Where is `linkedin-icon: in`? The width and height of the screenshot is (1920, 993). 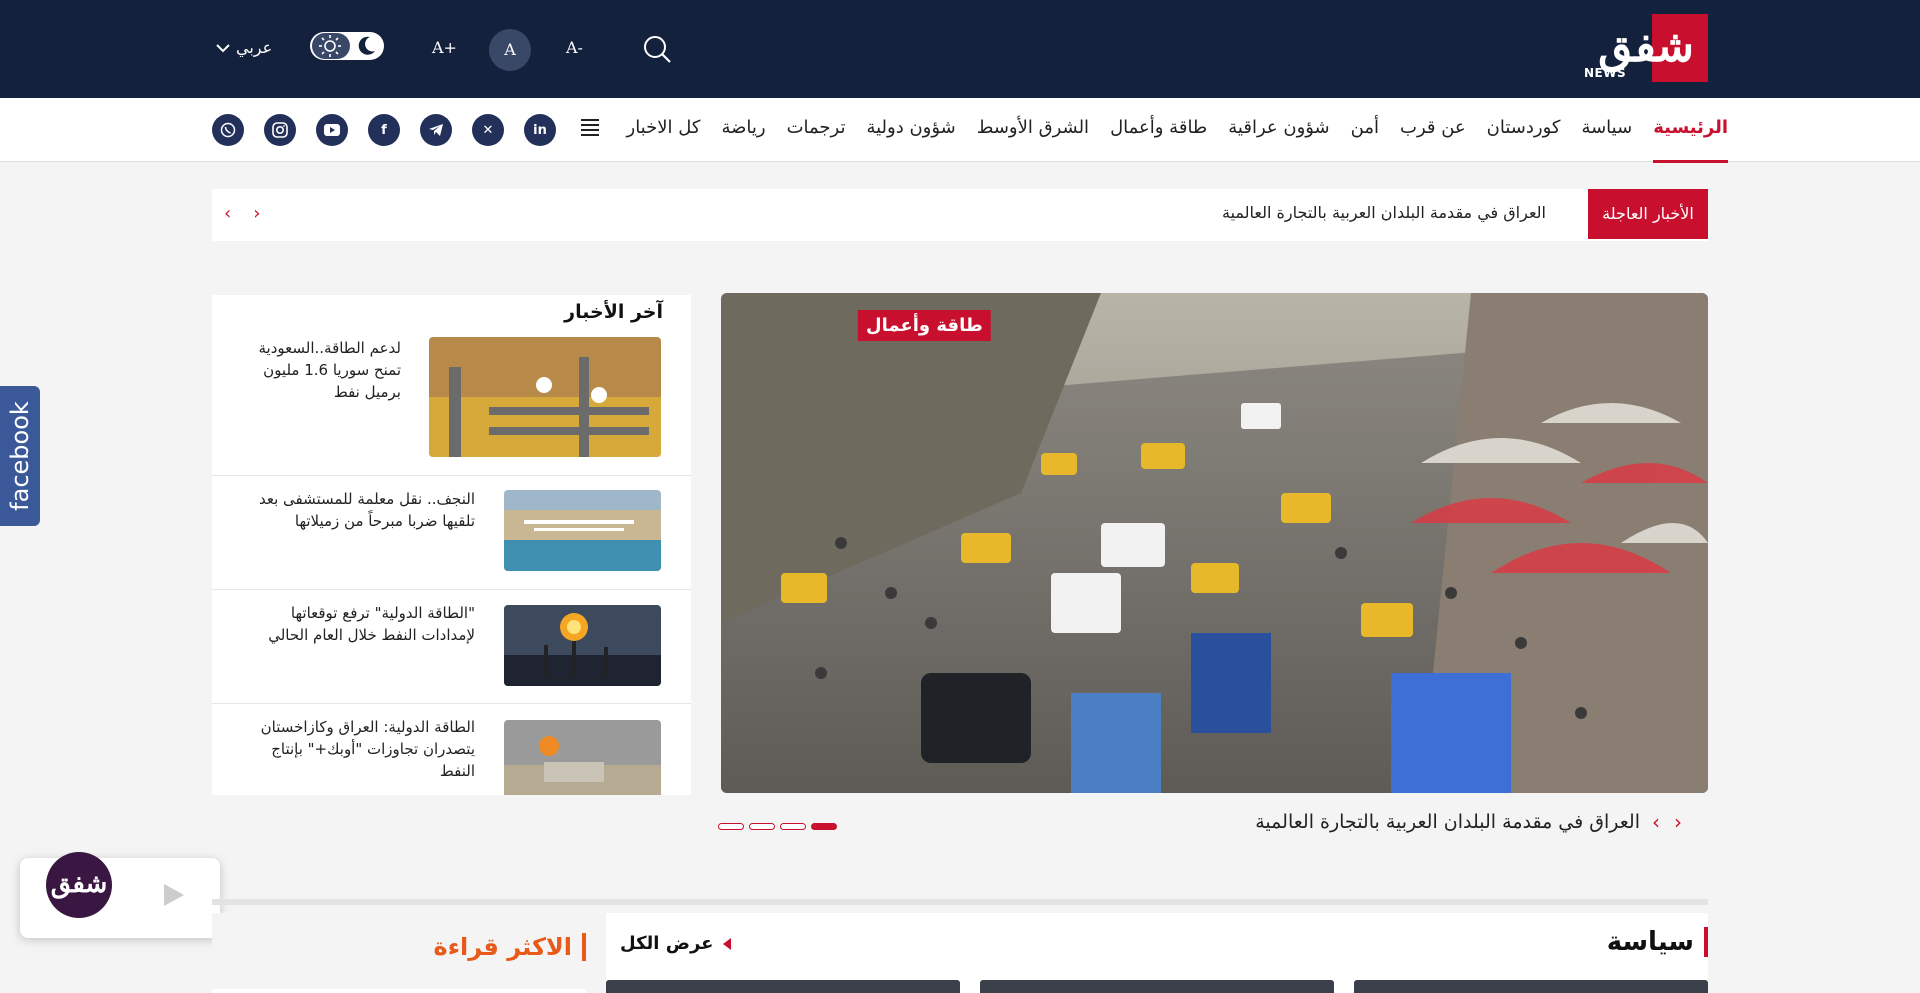 linkedin-icon: in is located at coordinates (540, 130).